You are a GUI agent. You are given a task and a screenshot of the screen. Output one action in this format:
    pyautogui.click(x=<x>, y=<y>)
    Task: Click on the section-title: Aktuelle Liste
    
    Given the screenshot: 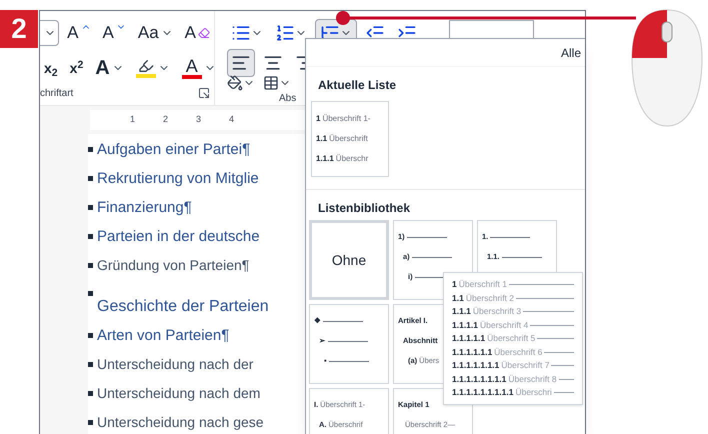 What is the action you would take?
    pyautogui.click(x=357, y=85)
    